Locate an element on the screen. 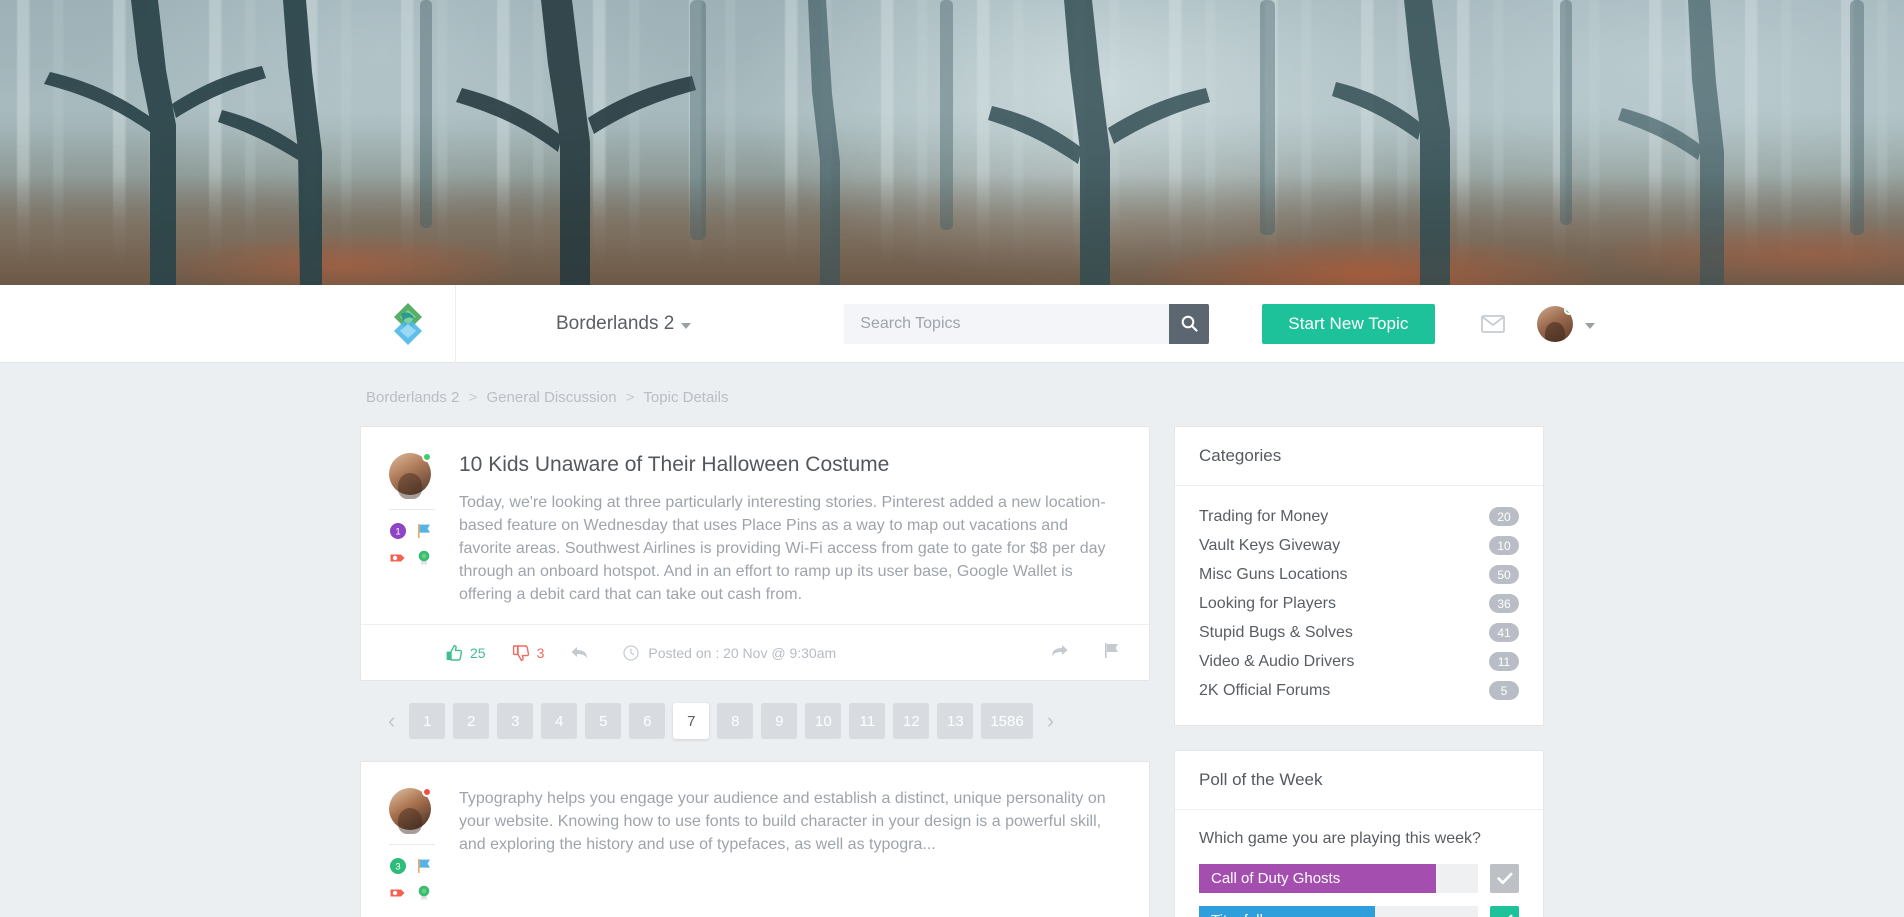  reply-arrow-icon is located at coordinates (579, 653).